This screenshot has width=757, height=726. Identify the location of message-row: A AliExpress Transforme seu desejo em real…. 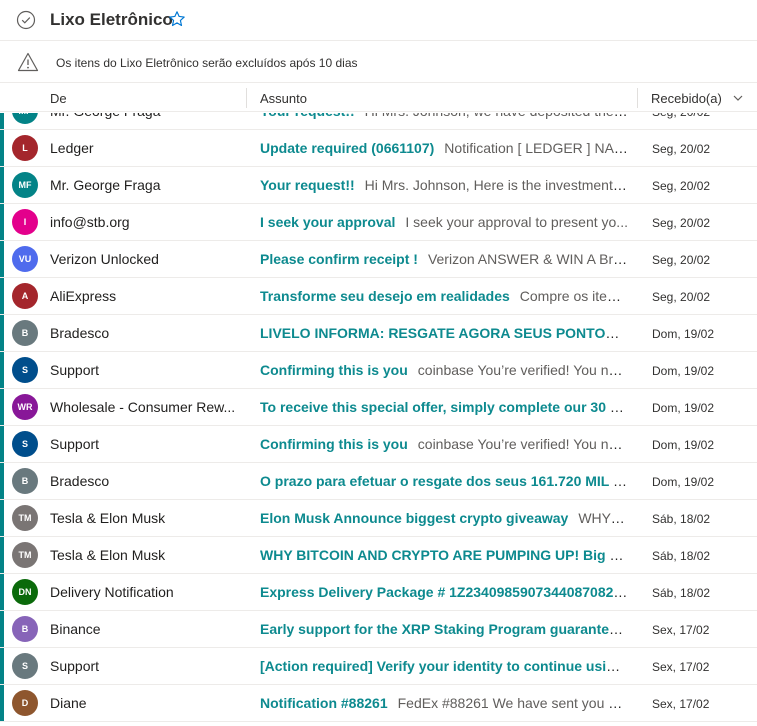
(378, 296).